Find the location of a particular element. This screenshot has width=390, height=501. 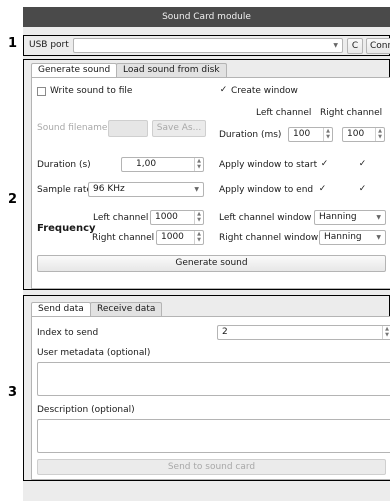

apply-end-right-checkbox: ✓ is located at coordinates (362, 189).